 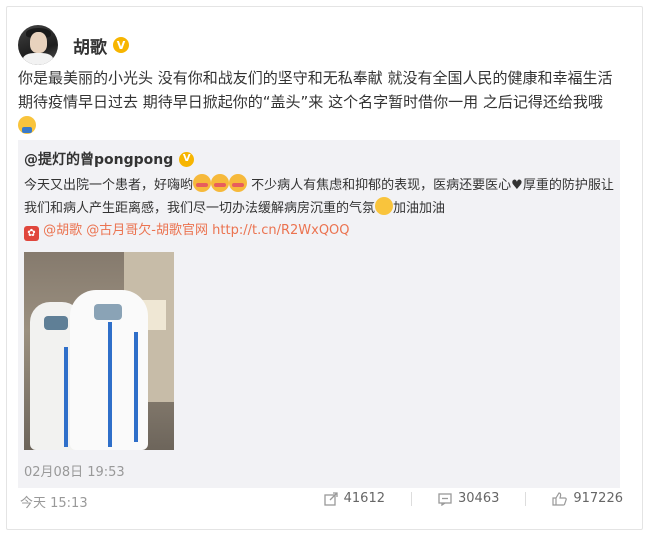 What do you see at coordinates (147, 230) in the screenshot?
I see `mention-official-site: @古月哥欠-胡歌官网` at bounding box center [147, 230].